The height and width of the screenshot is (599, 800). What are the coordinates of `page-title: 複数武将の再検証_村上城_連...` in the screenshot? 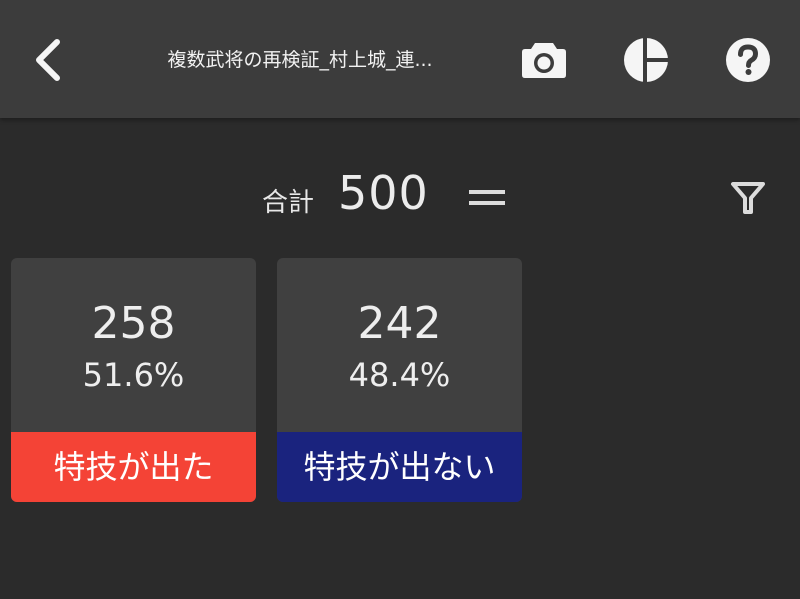 It's located at (300, 60).